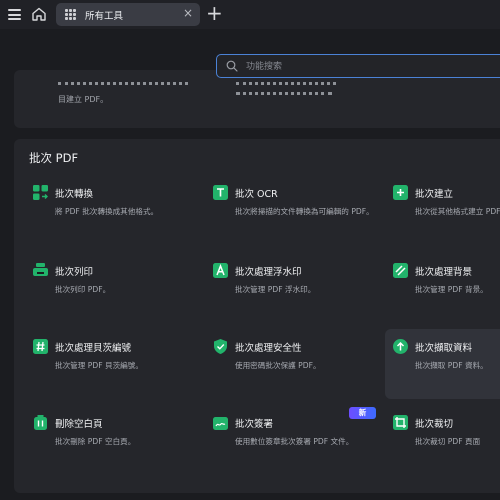 The image size is (500, 500). What do you see at coordinates (257, 99) in the screenshot?
I see `previous-section-card: 目建立 PDF。` at bounding box center [257, 99].